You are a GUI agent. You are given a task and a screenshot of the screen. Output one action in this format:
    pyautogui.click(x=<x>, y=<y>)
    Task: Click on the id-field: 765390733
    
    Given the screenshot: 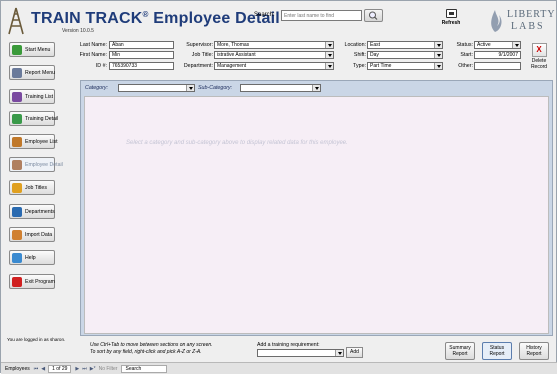 What is the action you would take?
    pyautogui.click(x=141, y=66)
    